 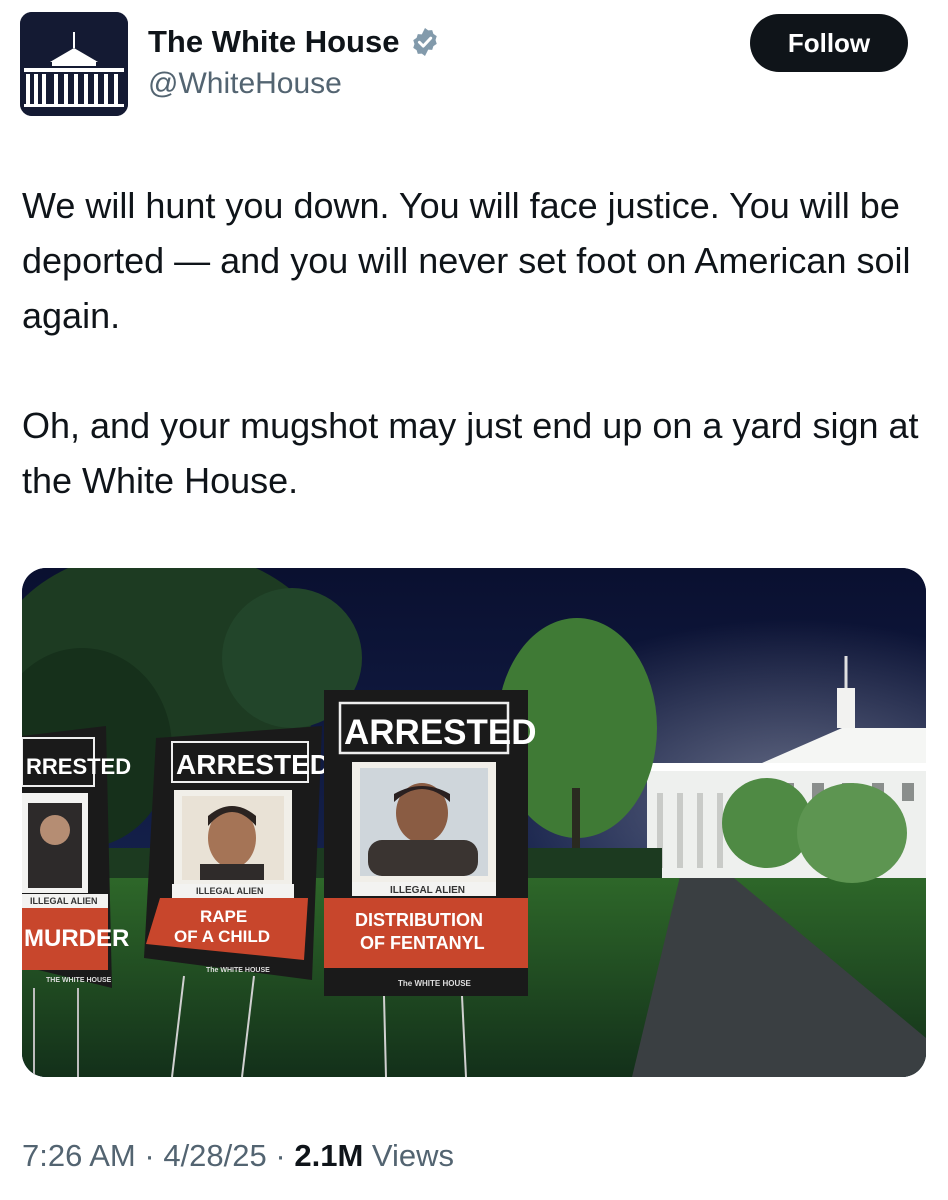 I want to click on sign-crime-line1: DISTRIBUTION, so click(x=419, y=920).